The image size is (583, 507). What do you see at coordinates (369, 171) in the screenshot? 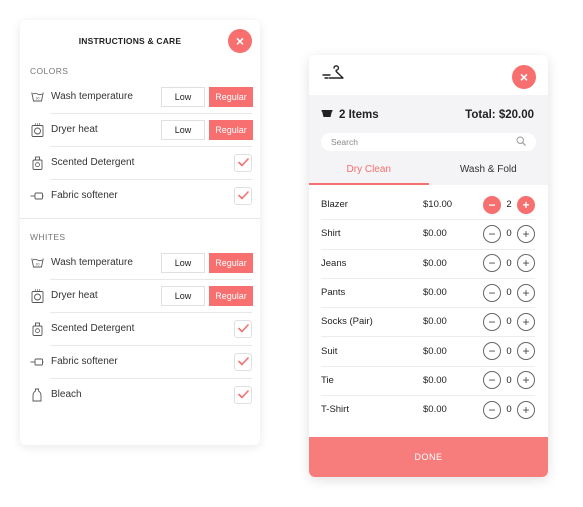
I see `tab-dry-clean: Dry Clean` at bounding box center [369, 171].